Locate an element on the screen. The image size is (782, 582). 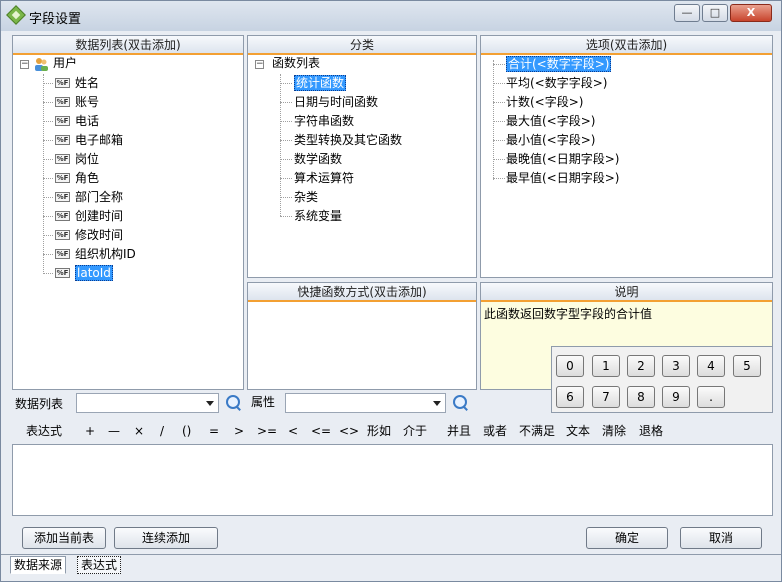
operator-button: 清除 is located at coordinates (614, 431).